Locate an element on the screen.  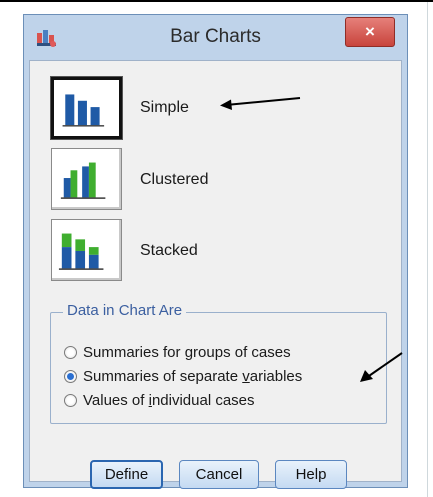
radio-values-individual: Values of individual cases is located at coordinates (159, 400).